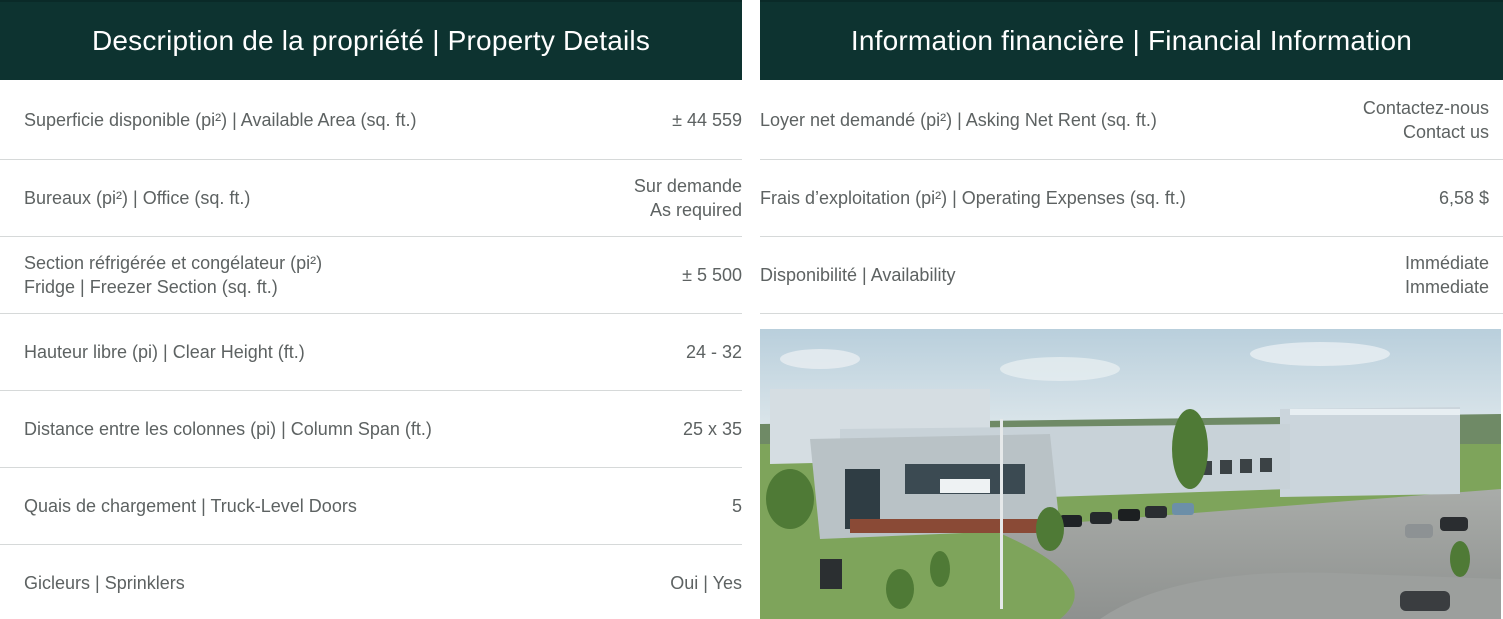  Describe the element at coordinates (688, 198) in the screenshot. I see `row-value: Sur demande As required` at that location.